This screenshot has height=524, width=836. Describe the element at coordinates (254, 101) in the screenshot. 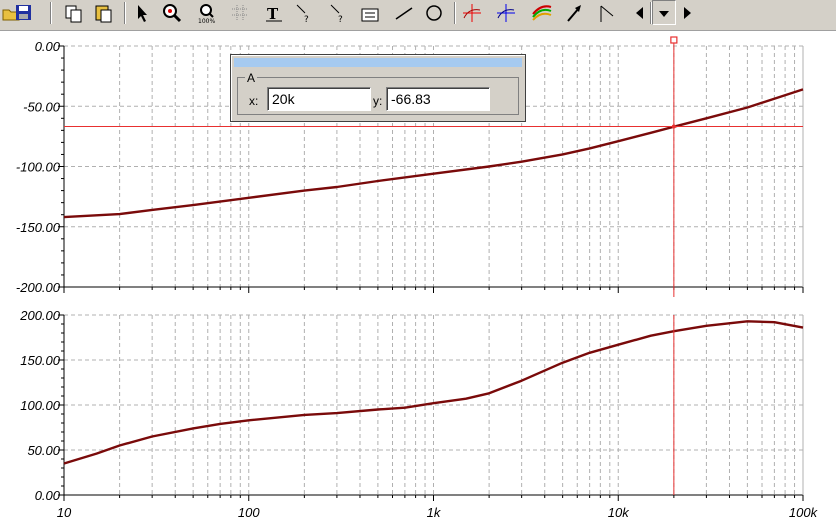

I see `x-field-label: x:` at that location.